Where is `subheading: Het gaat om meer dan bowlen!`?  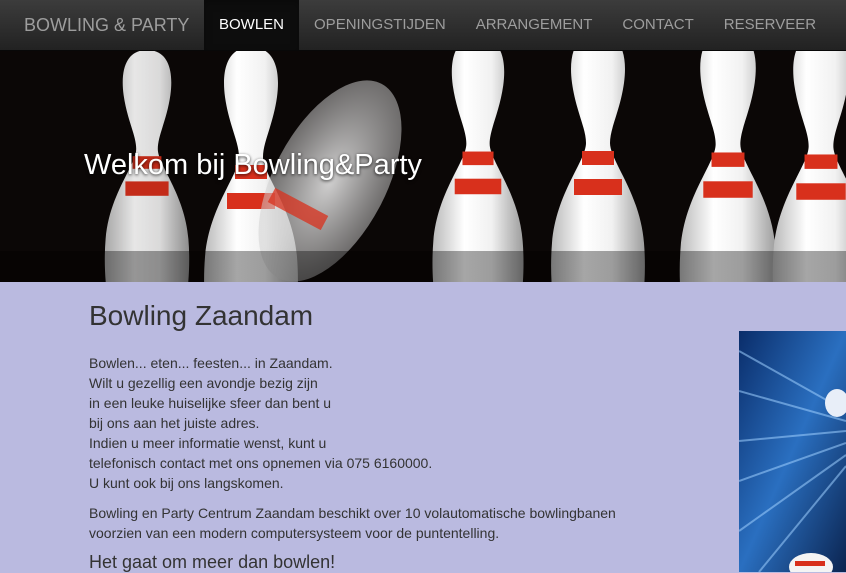 subheading: Het gaat om meer dan bowlen! is located at coordinates (212, 562).